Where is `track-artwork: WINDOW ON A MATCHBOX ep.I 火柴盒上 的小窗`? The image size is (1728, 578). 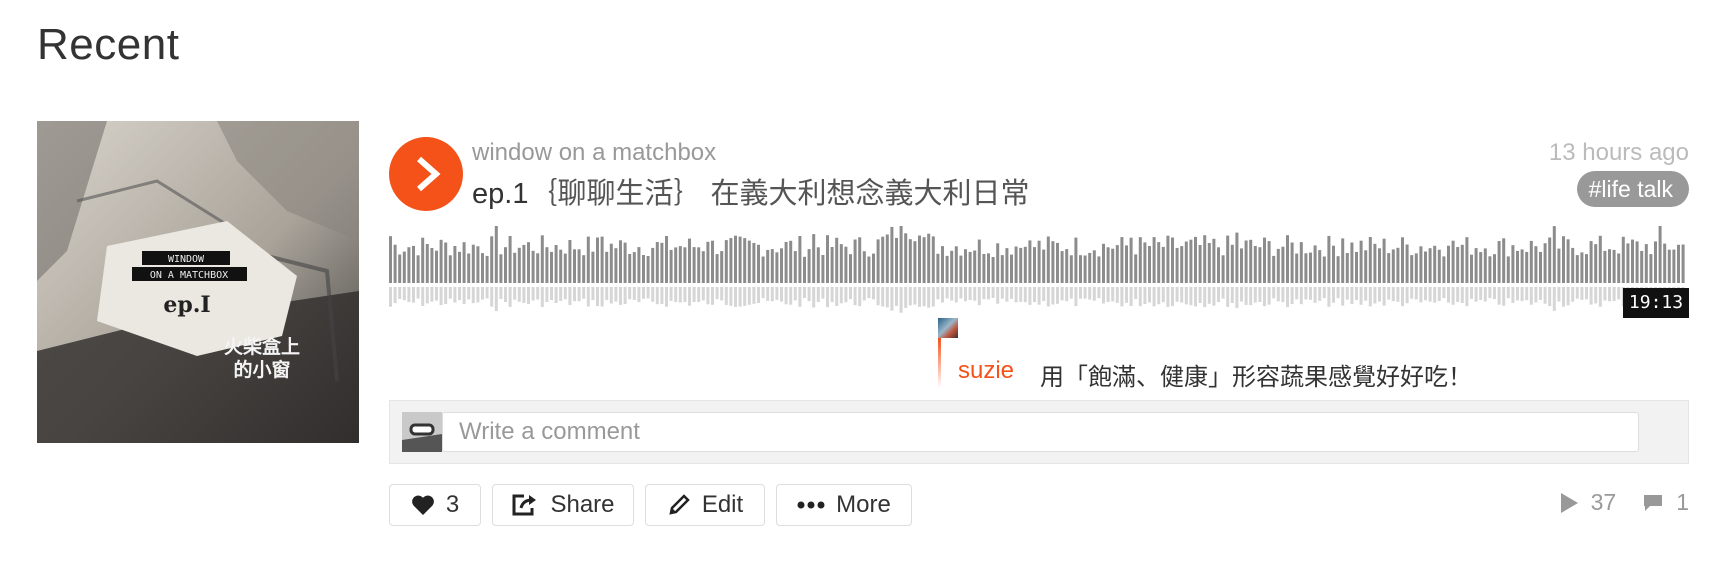 track-artwork: WINDOW ON A MATCHBOX ep.I 火柴盒上 的小窗 is located at coordinates (198, 282).